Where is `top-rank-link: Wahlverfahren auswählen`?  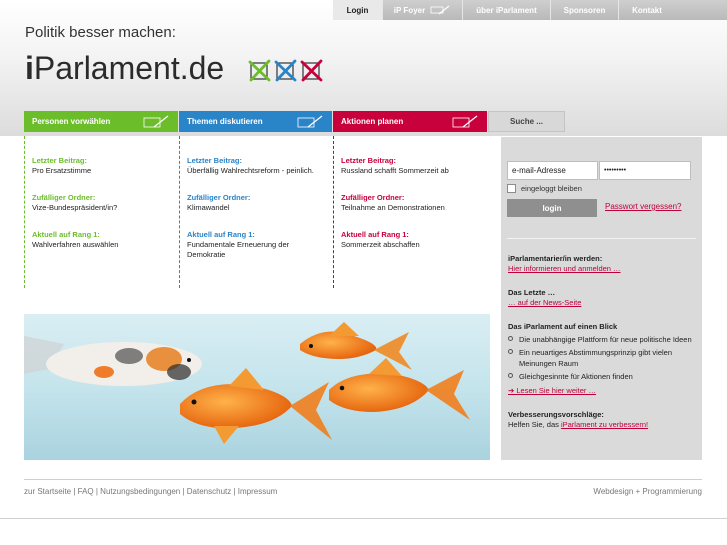 top-rank-link: Wahlverfahren auswählen is located at coordinates (105, 245).